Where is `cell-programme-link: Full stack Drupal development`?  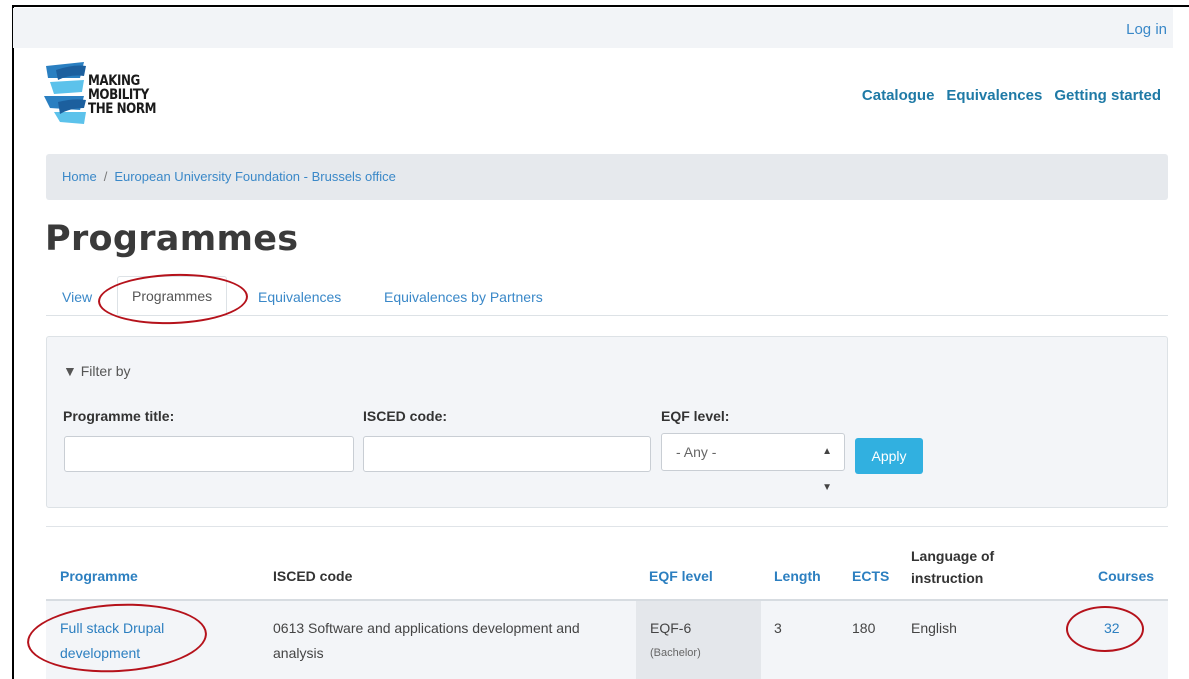 cell-programme-link: Full stack Drupal development is located at coordinates (135, 641).